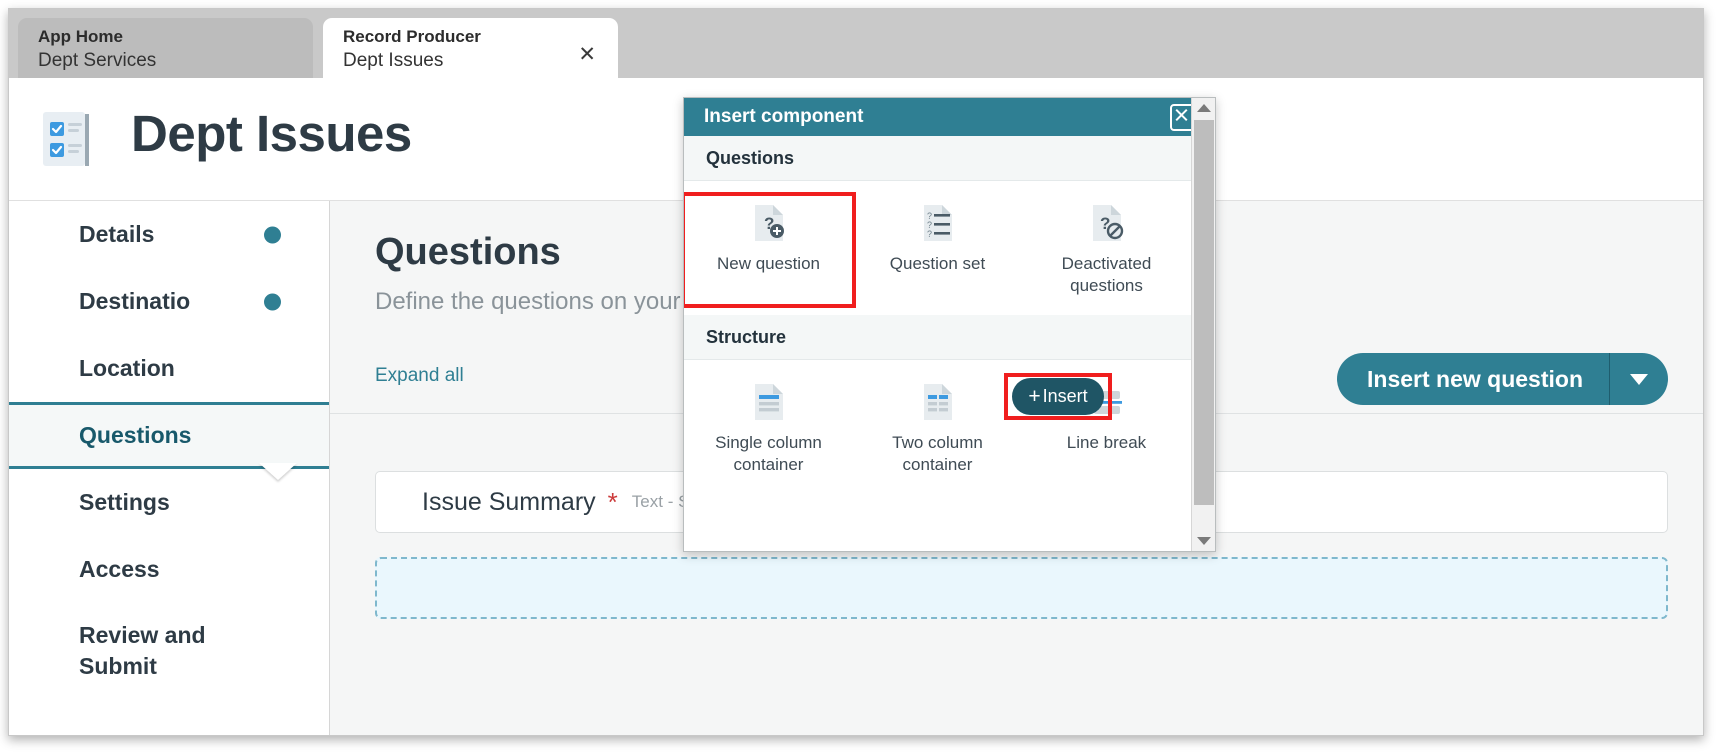 Image resolution: width=1720 pixels, height=752 pixels. I want to click on dialog-pointer-arrow, so click(278, 471).